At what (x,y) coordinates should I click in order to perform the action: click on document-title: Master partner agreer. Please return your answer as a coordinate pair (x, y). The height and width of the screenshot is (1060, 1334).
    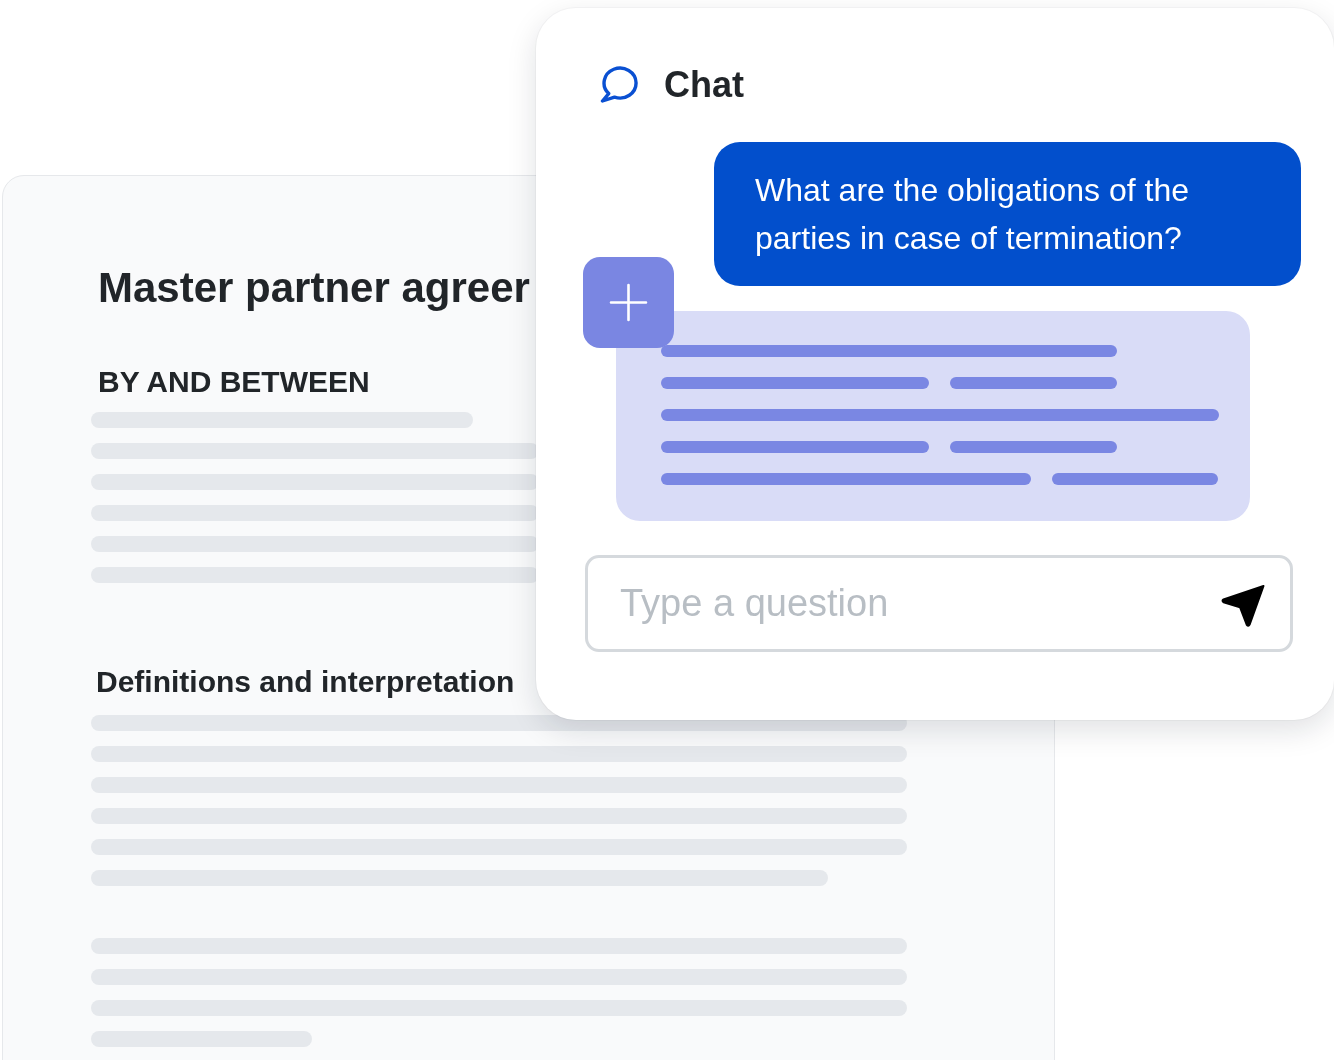
    Looking at the image, I should click on (314, 288).